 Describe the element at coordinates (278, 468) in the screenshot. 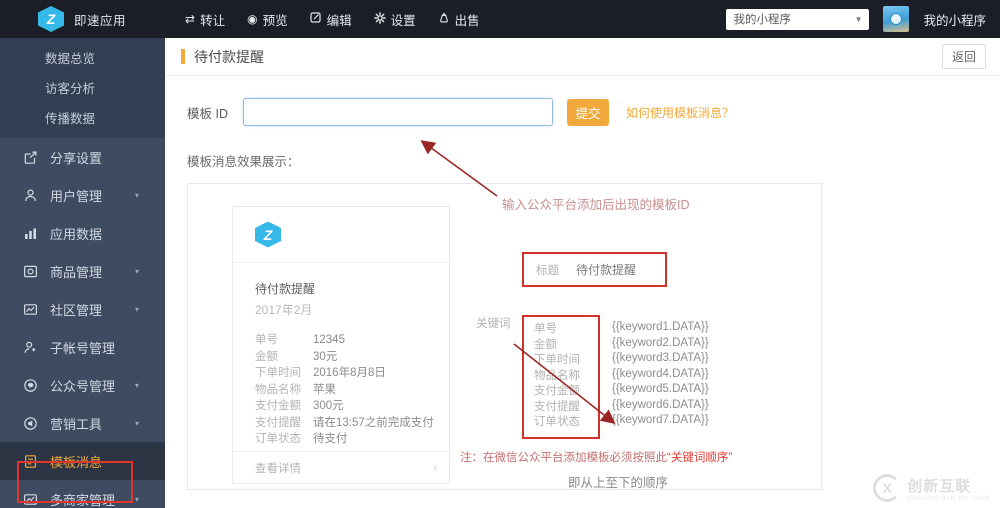

I see `card-detail-label: 查看详情` at that location.